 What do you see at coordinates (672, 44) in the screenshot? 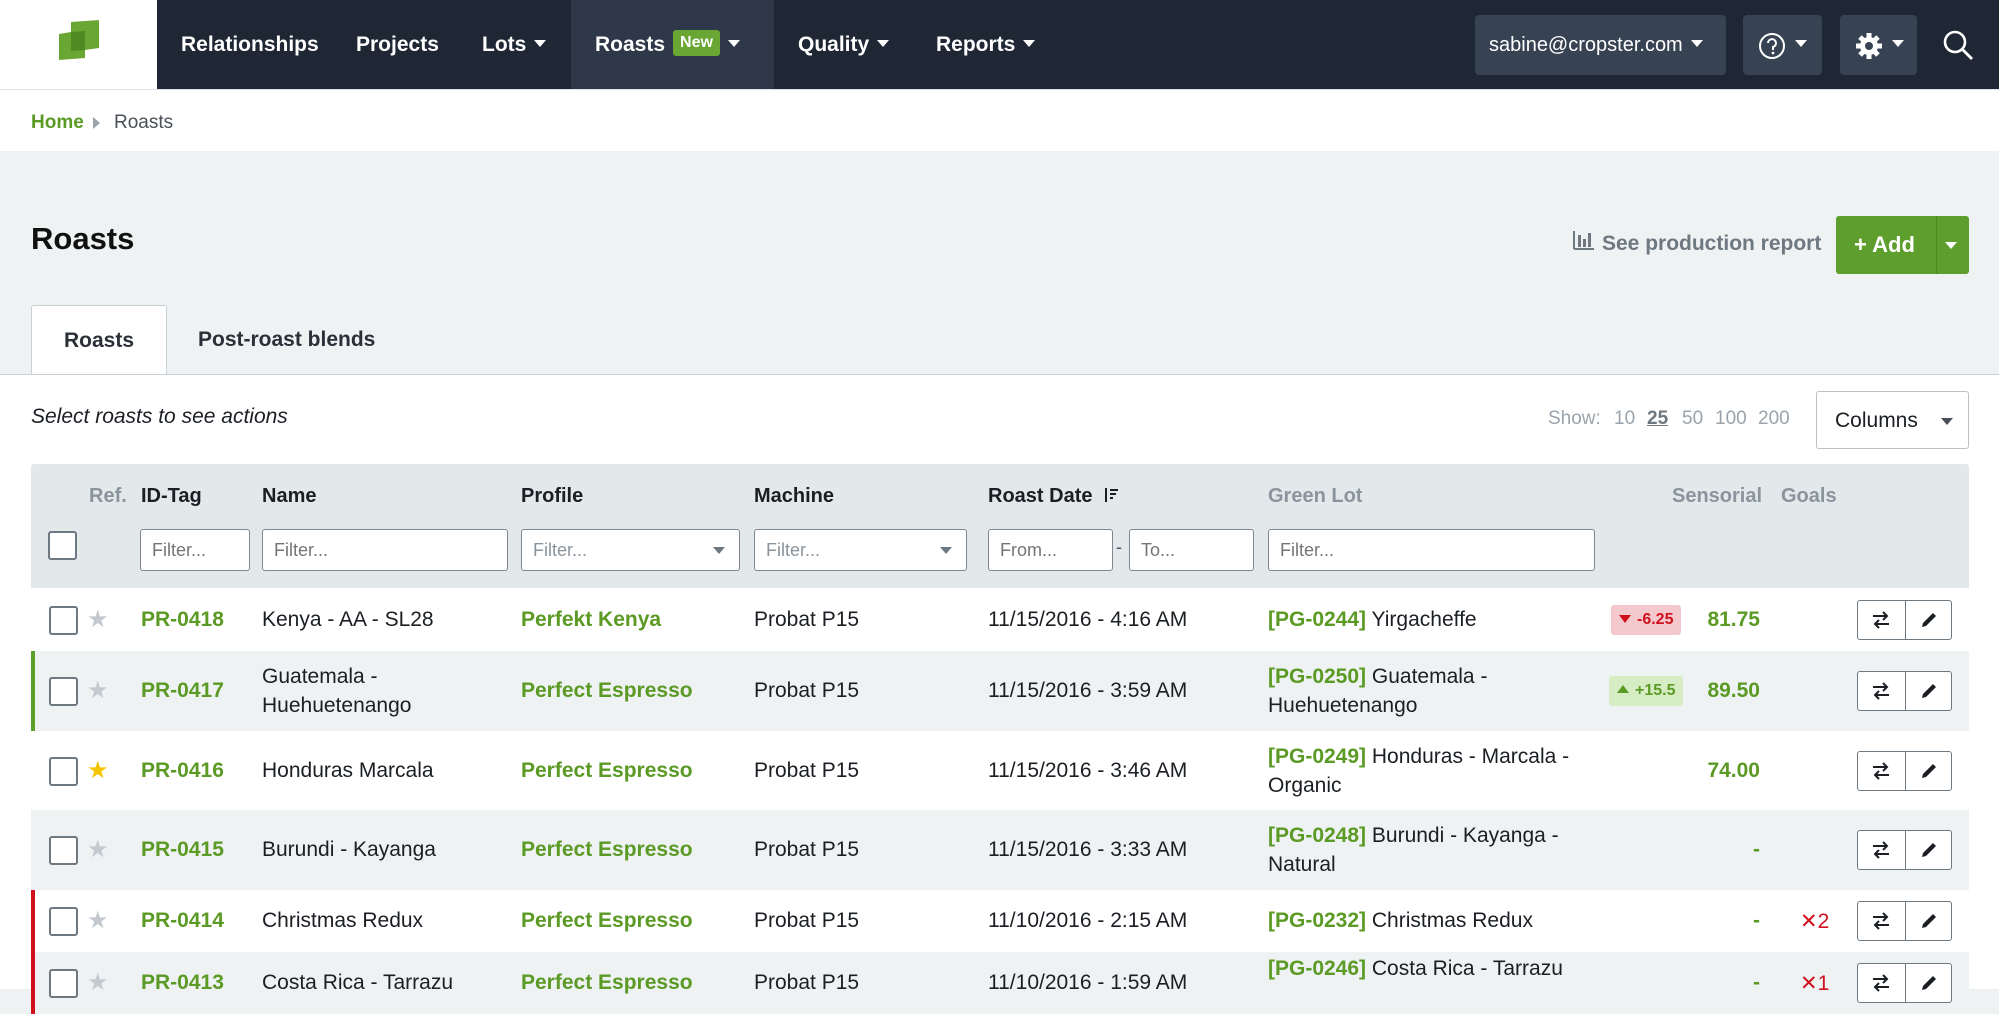
I see `nav-roasts: Roasts New` at bounding box center [672, 44].